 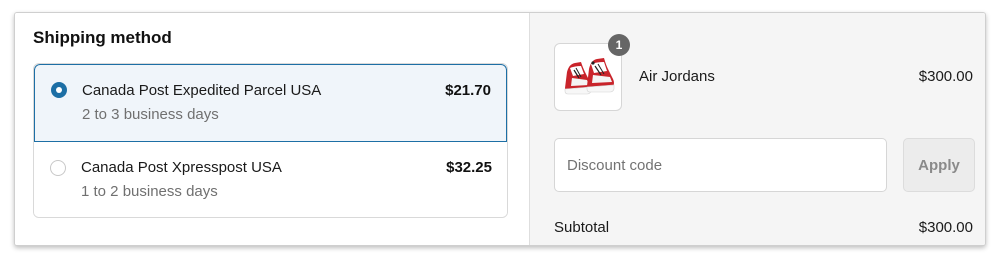 What do you see at coordinates (720, 165) in the screenshot?
I see `discount-code-input` at bounding box center [720, 165].